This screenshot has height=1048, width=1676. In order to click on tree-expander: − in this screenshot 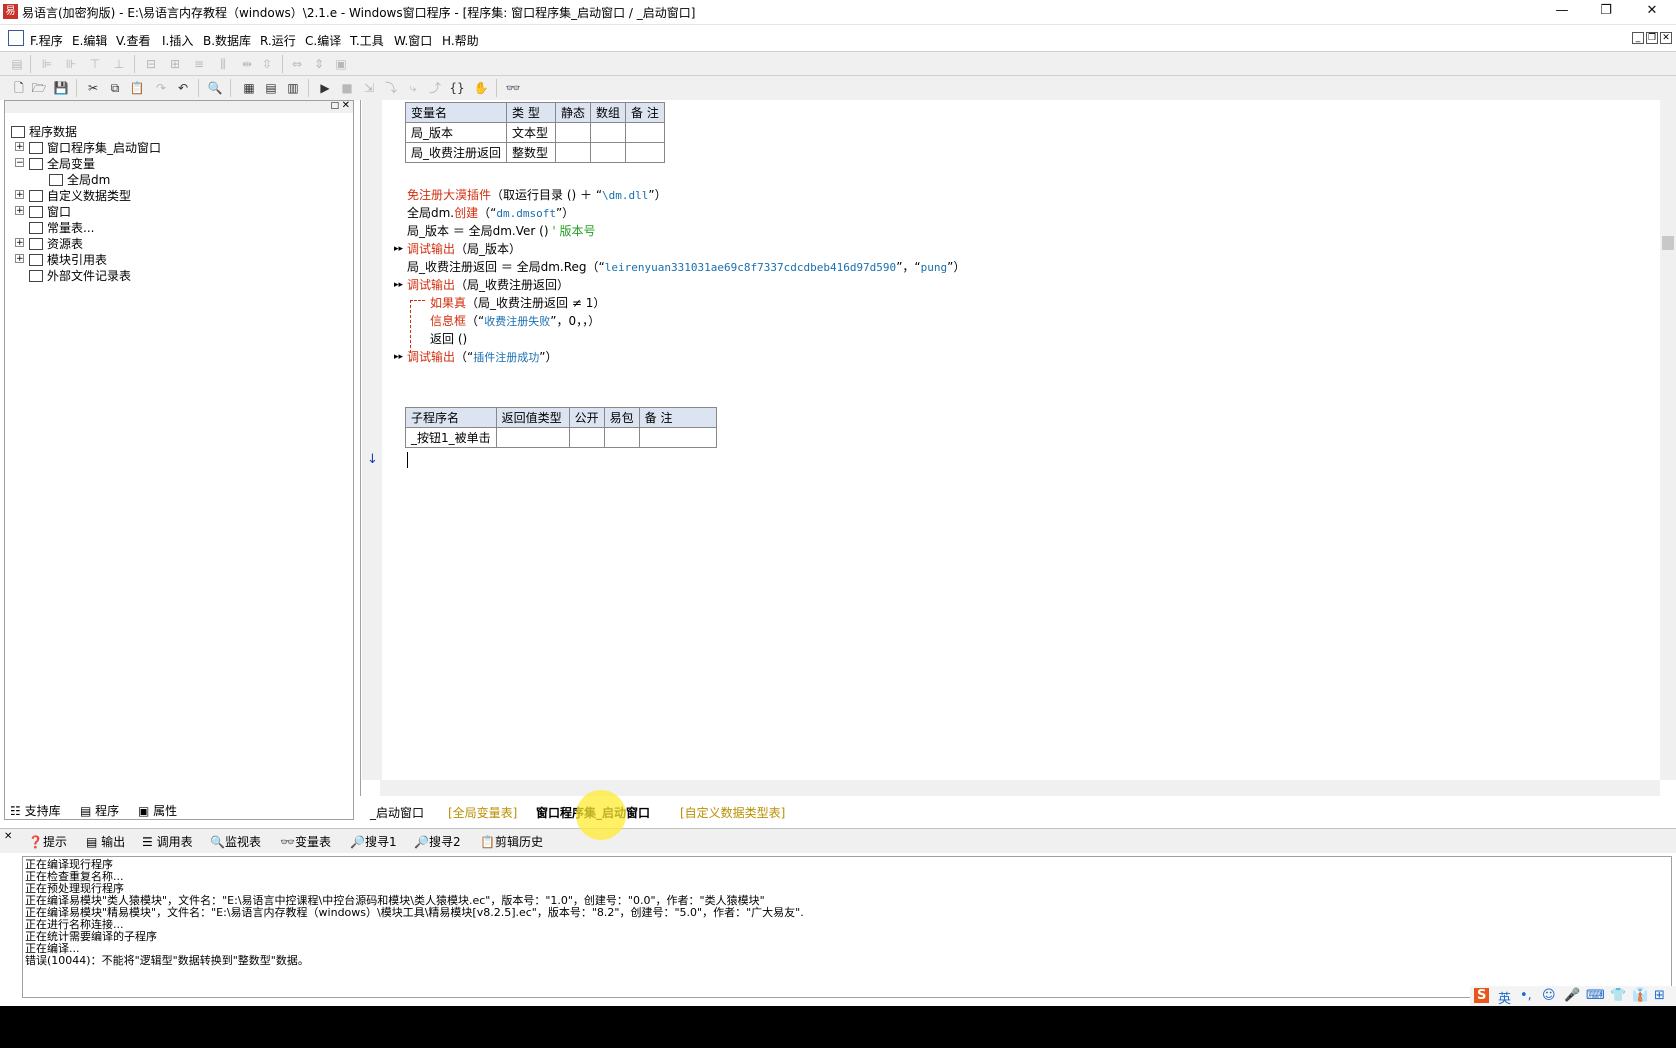, I will do `click(19, 163)`.